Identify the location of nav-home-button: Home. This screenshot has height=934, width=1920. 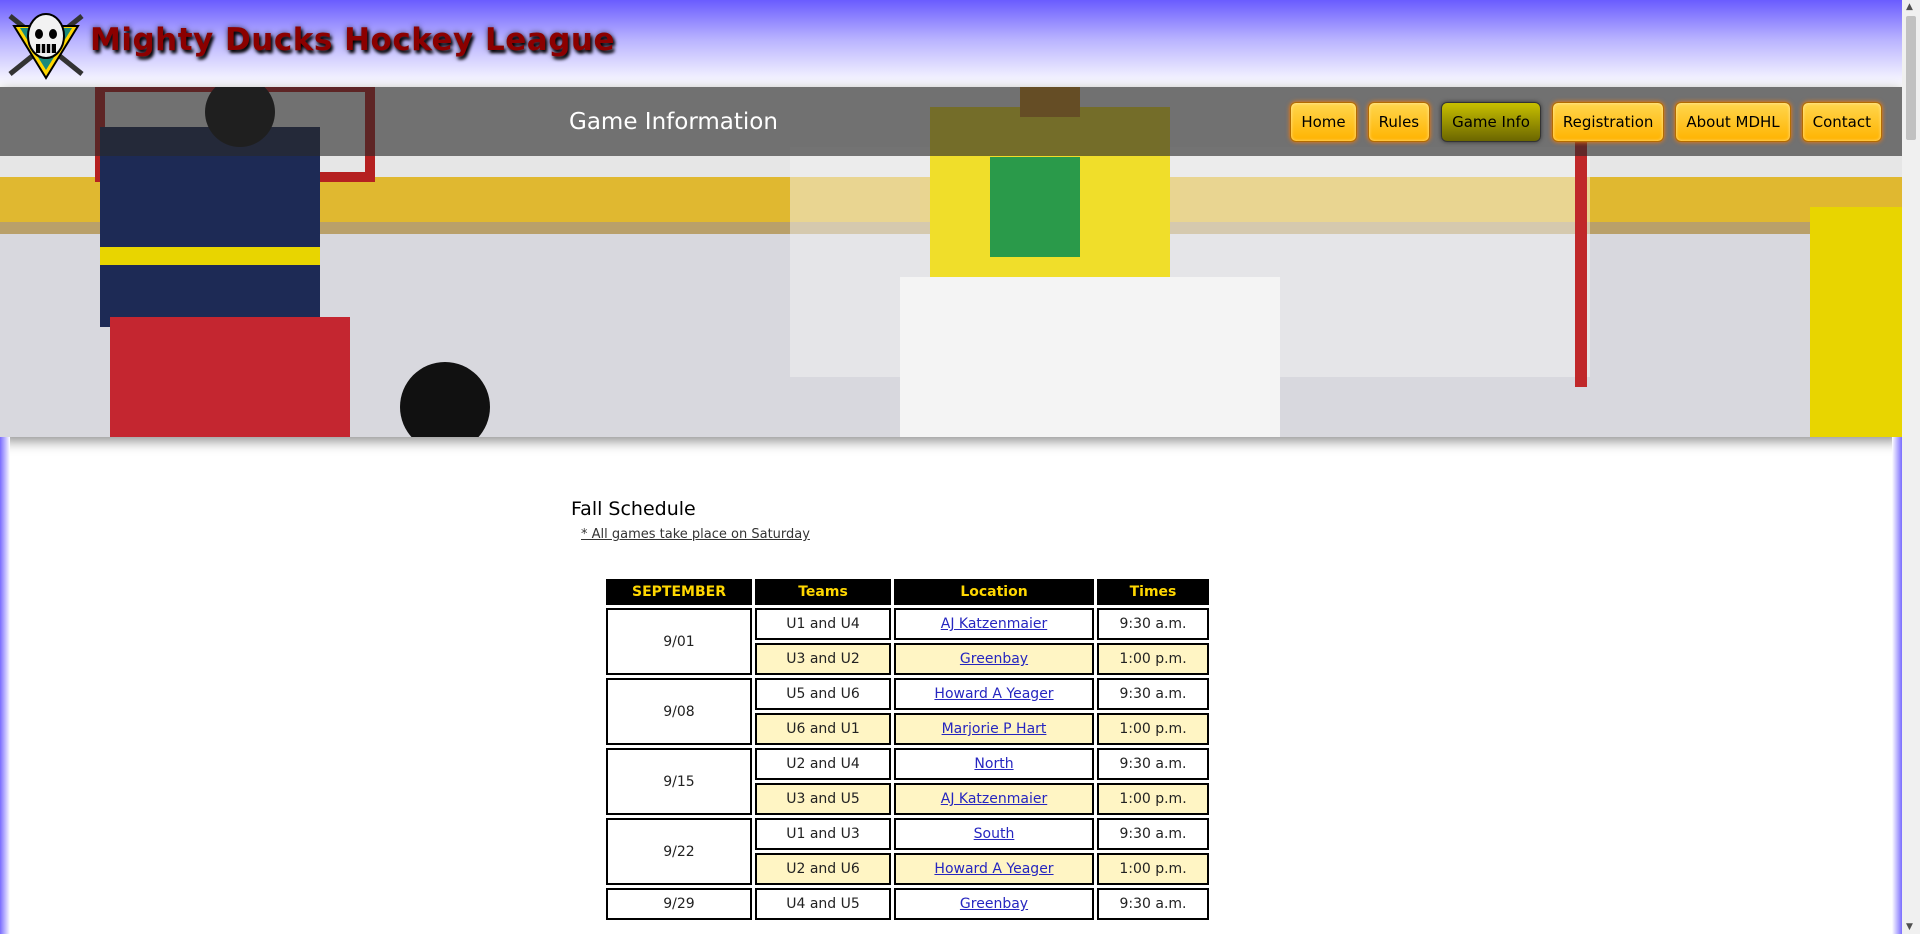
(1323, 122).